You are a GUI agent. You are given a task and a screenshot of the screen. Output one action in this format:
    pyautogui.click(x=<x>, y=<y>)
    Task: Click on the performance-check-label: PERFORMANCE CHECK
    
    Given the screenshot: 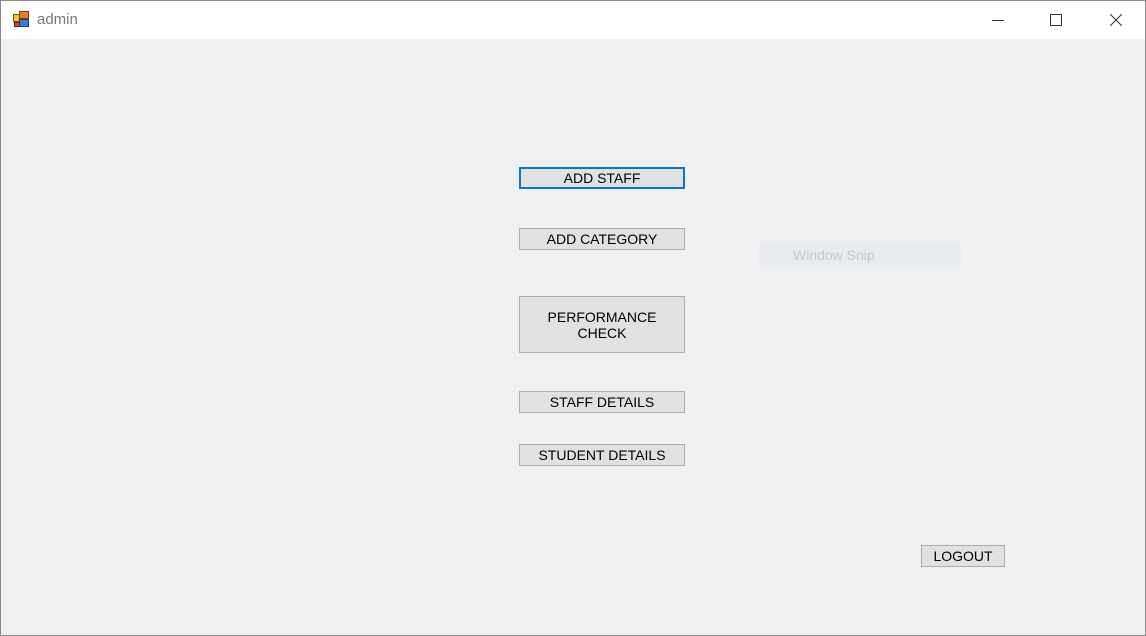 What is the action you would take?
    pyautogui.click(x=602, y=324)
    